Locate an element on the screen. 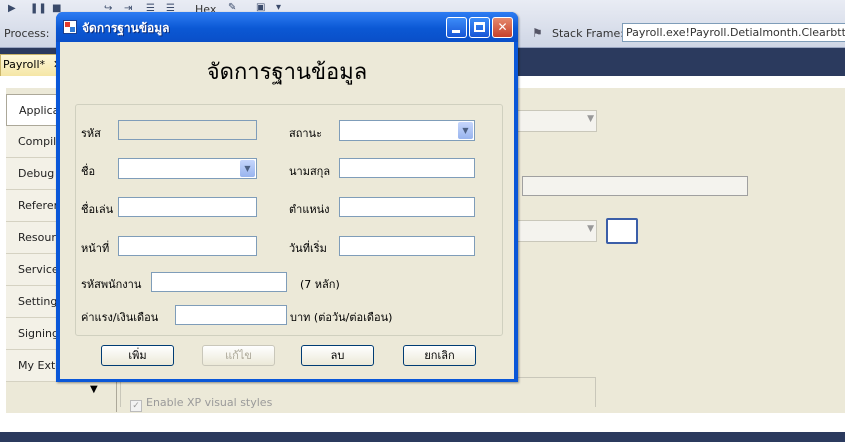 This screenshot has height=442, width=845. maximize-icon is located at coordinates (479, 27).